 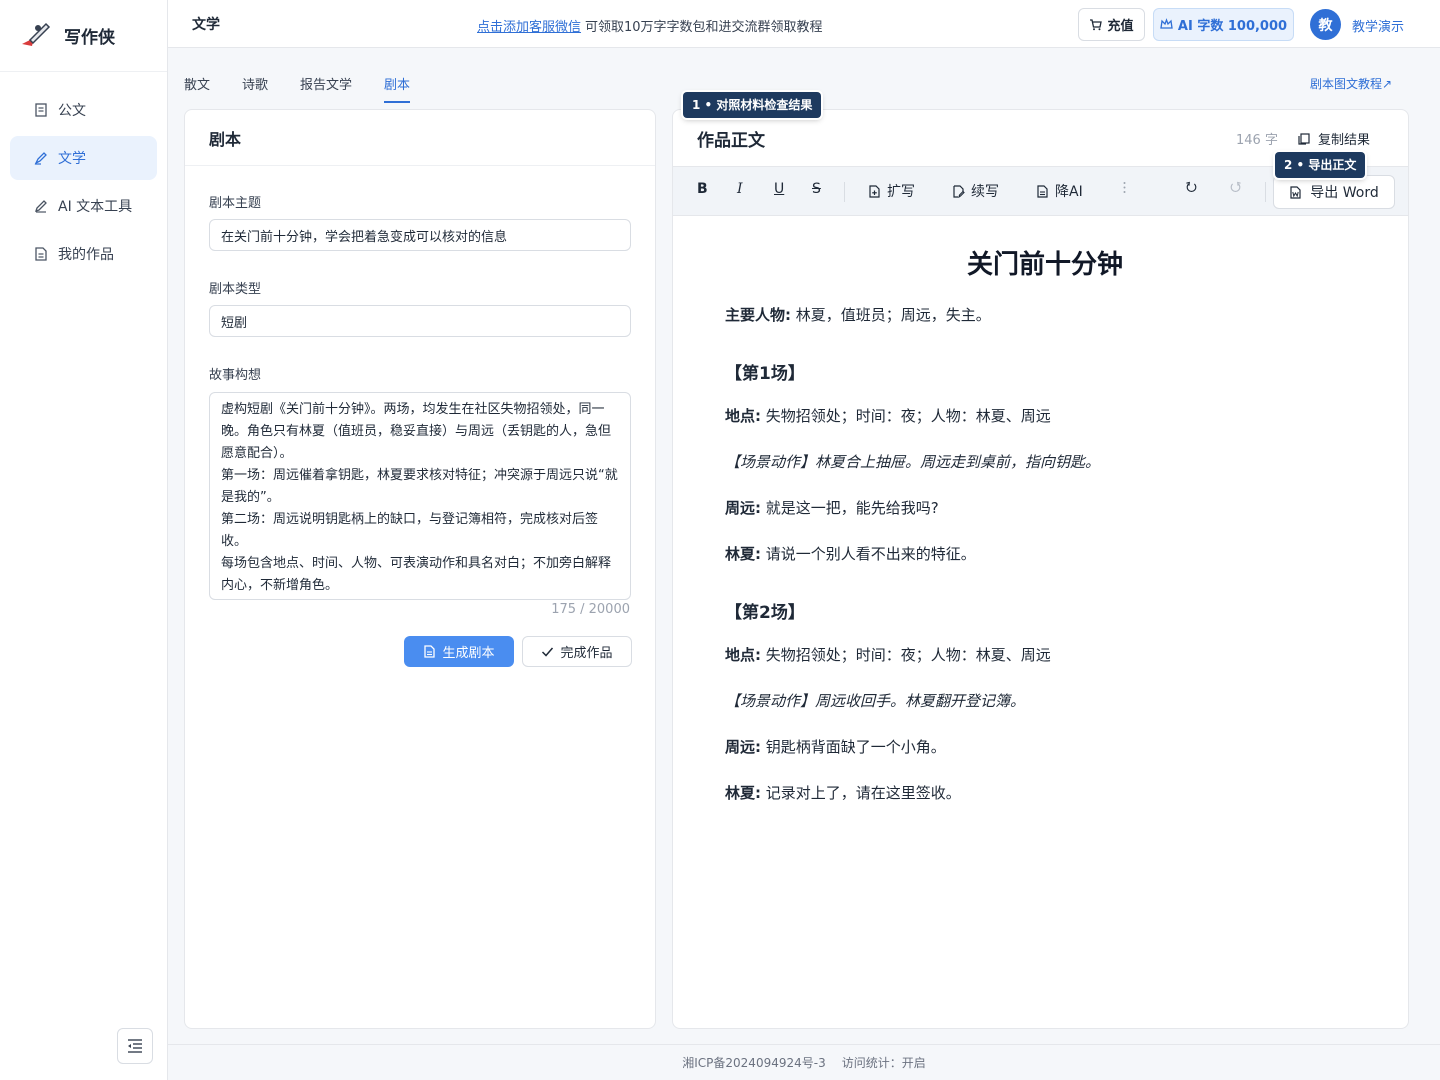 I want to click on topic-input: 在关门前十分钟，学会把着急变成可以核对的信息, so click(x=420, y=235).